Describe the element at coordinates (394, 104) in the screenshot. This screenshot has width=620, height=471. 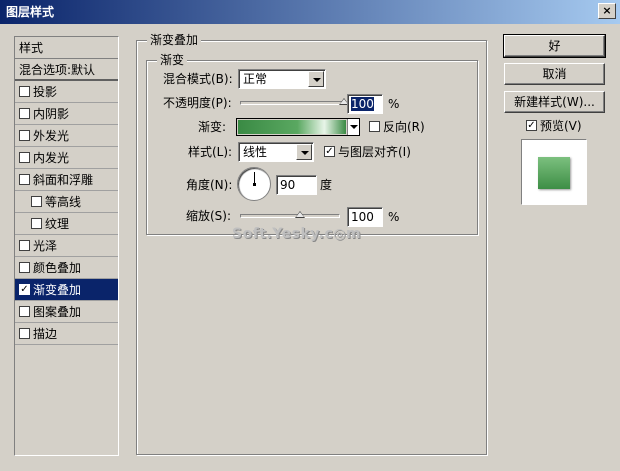
I see `opacity-unit: %` at that location.